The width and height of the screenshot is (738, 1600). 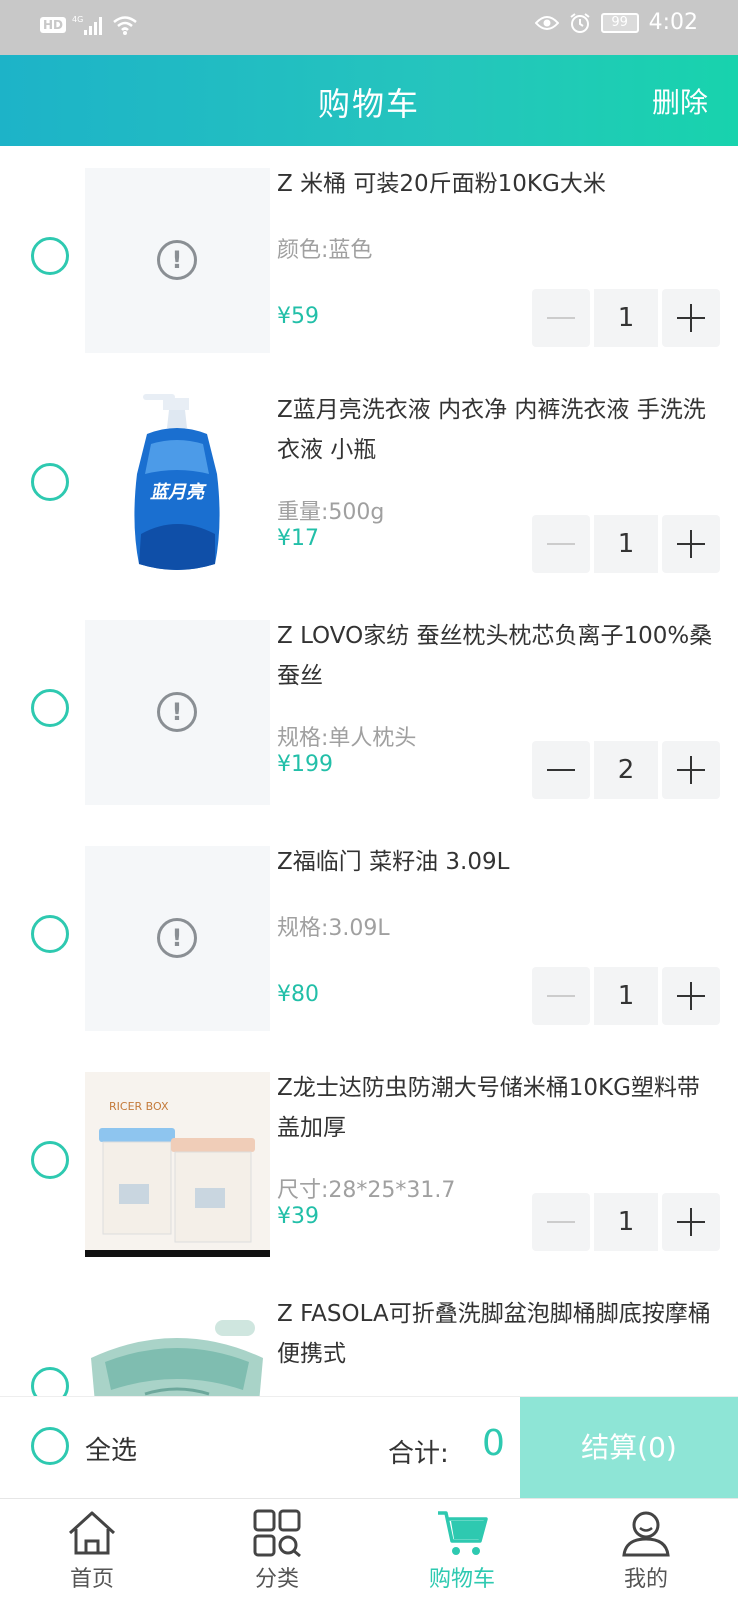 What do you see at coordinates (298, 994) in the screenshot?
I see `product-price: ¥80` at bounding box center [298, 994].